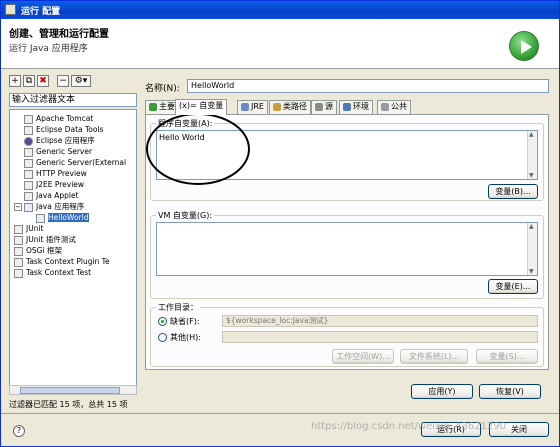  I want to click on tree-item-java-applet: Java Applet, so click(51, 195).